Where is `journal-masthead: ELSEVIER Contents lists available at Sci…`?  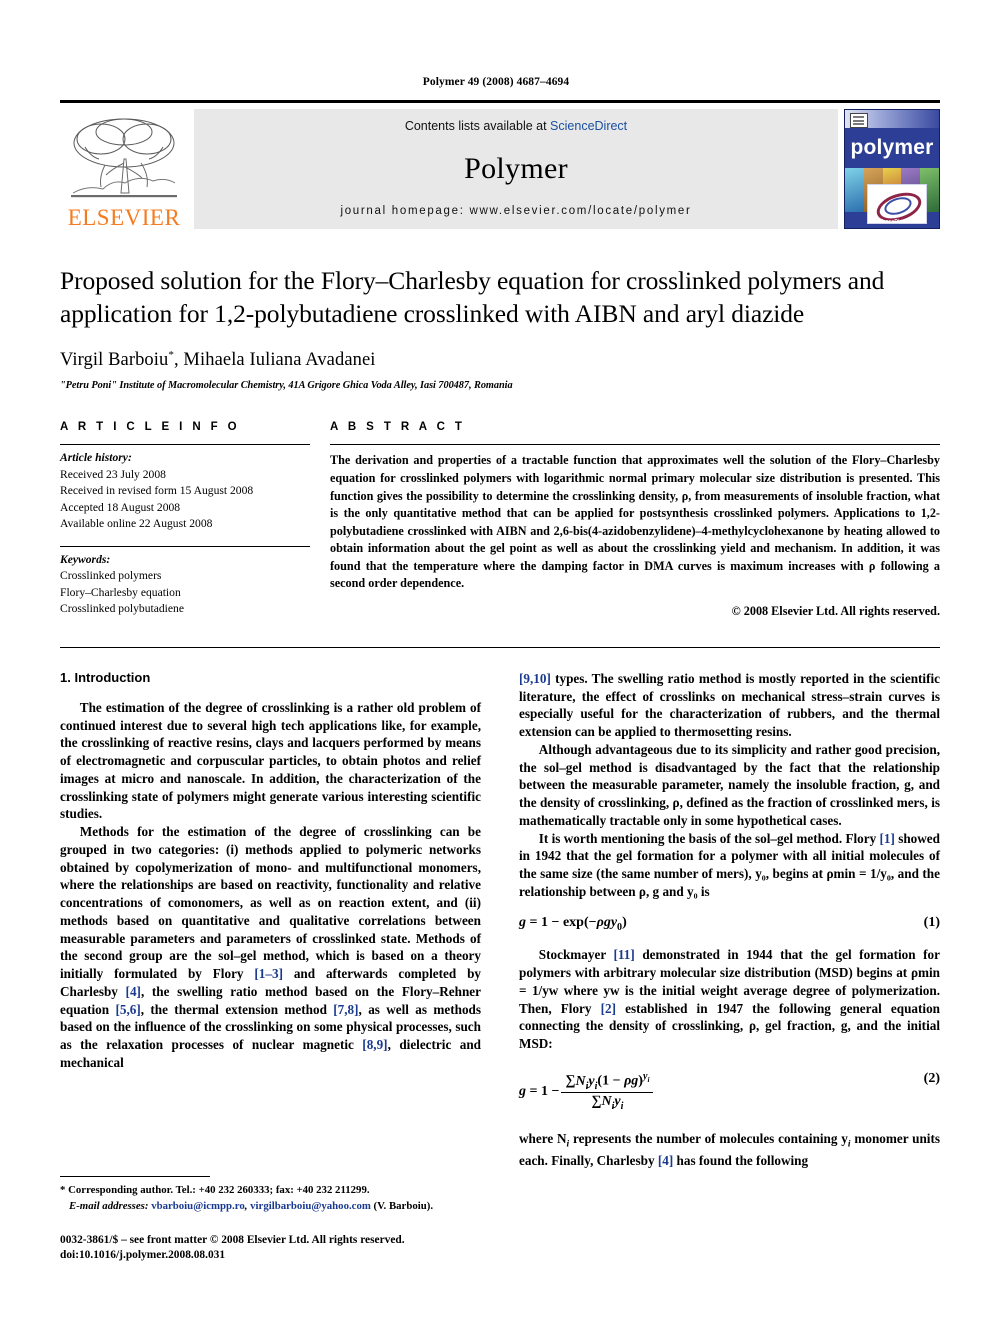
journal-masthead: ELSEVIER Contents lists available at Sci… is located at coordinates (500, 164).